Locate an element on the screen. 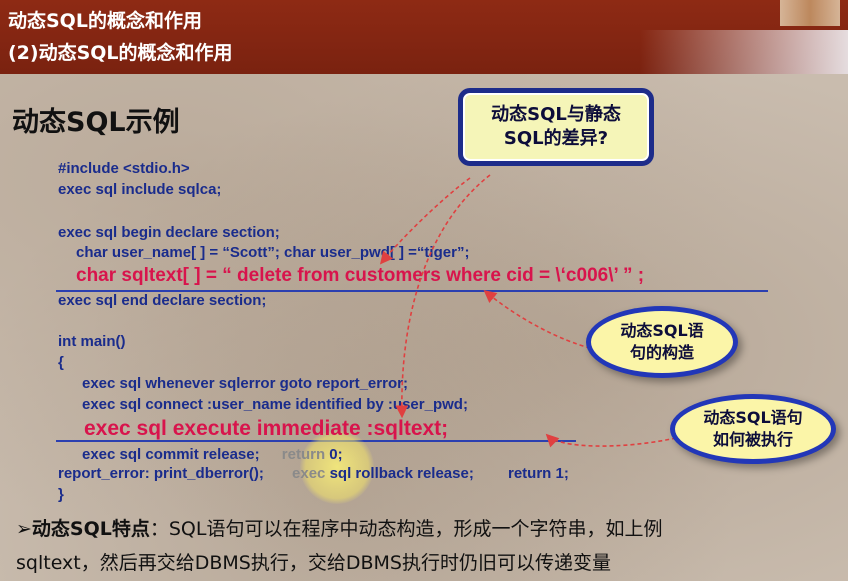 The image size is (848, 581). feature-description-line1: ➢动态SQL特点：SQL语句可以在程序中动态构造，形成一个字符串，如上例 is located at coordinates (339, 527).